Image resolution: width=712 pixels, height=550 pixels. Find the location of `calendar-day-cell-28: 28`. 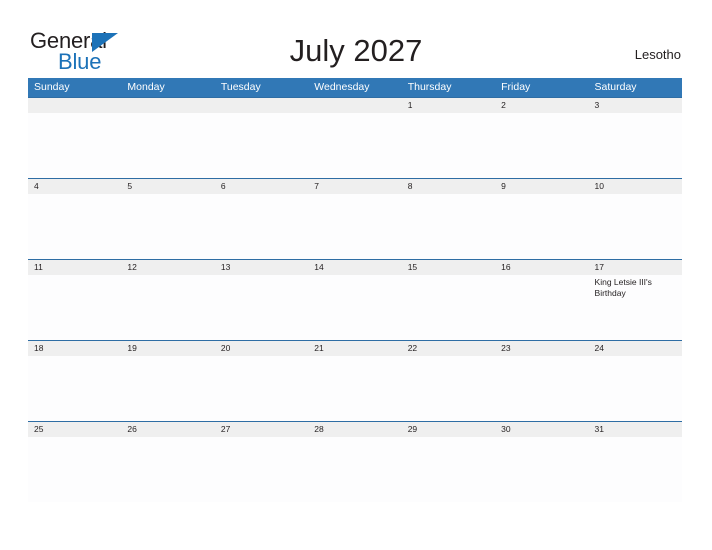

calendar-day-cell-28: 28 is located at coordinates (355, 462).